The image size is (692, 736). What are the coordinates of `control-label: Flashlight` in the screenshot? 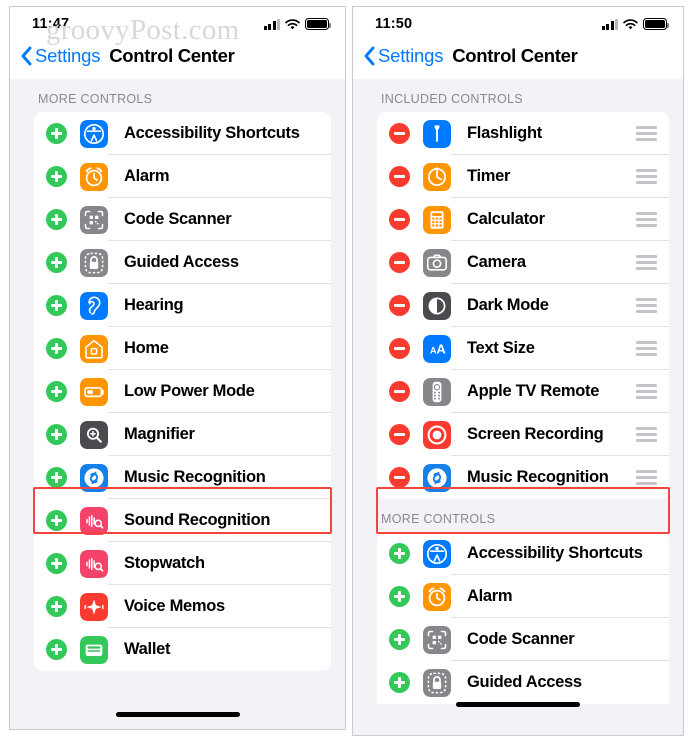 It's located at (504, 133).